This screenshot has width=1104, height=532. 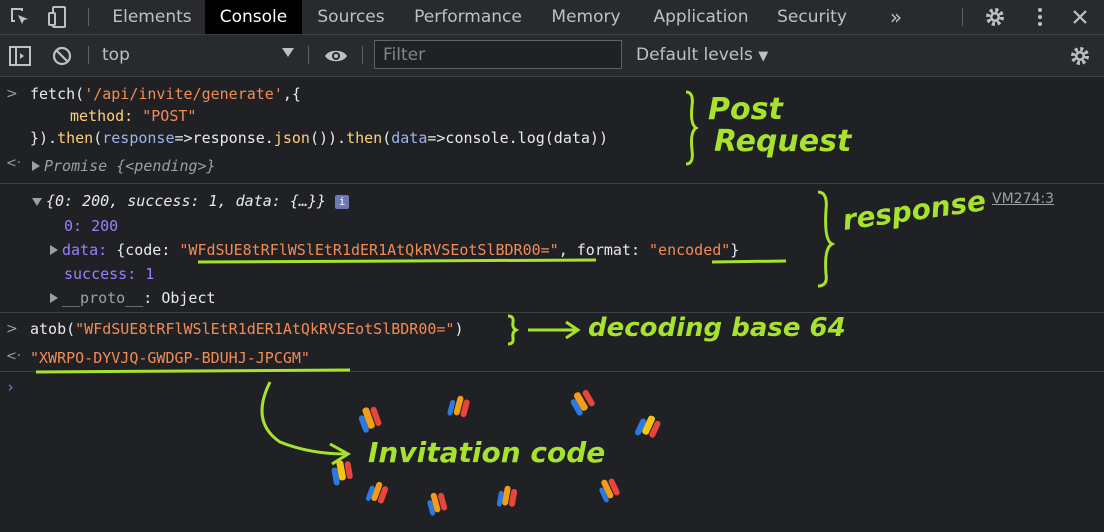 What do you see at coordinates (305, 423) in the screenshot?
I see `curved-arrow-icon` at bounding box center [305, 423].